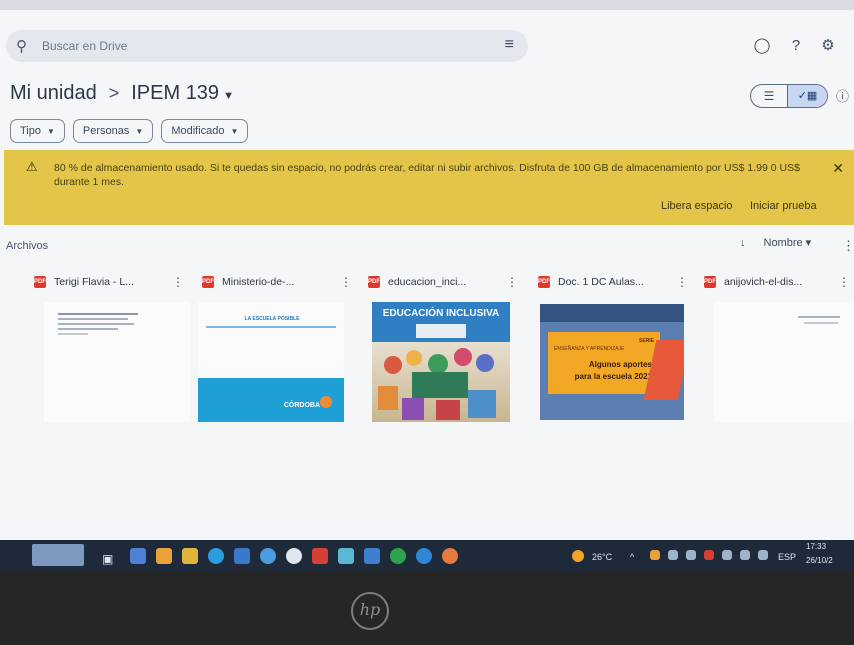  I want to click on tray-app-icon, so click(655, 555).